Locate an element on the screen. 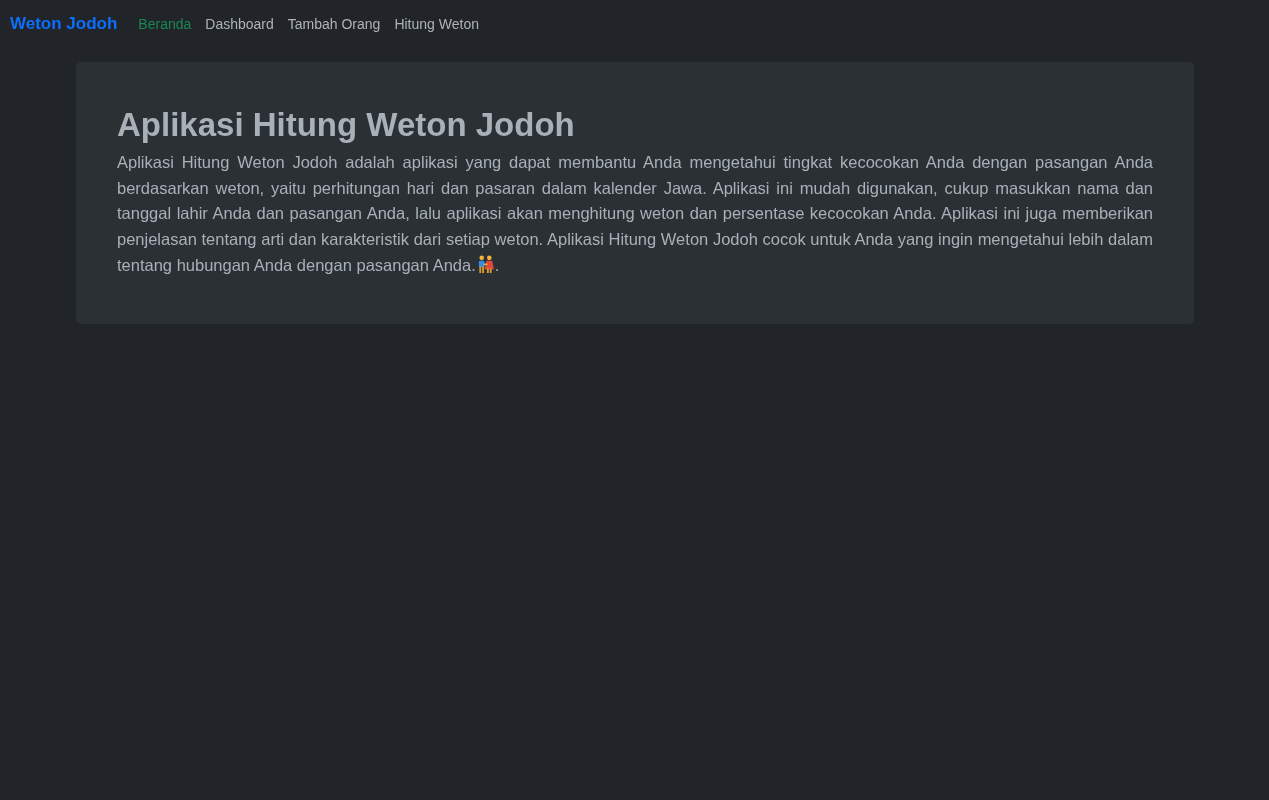  nav-link: Hitung Weton is located at coordinates (436, 24).